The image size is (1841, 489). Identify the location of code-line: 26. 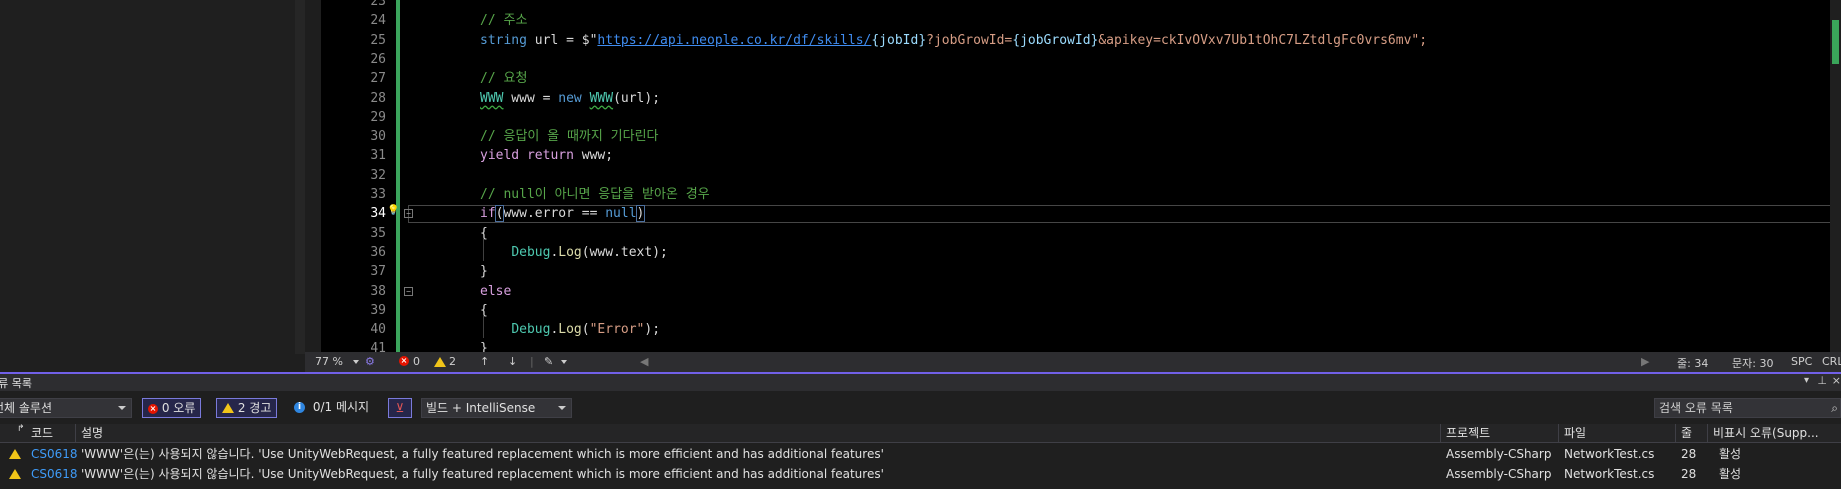
(1073, 59).